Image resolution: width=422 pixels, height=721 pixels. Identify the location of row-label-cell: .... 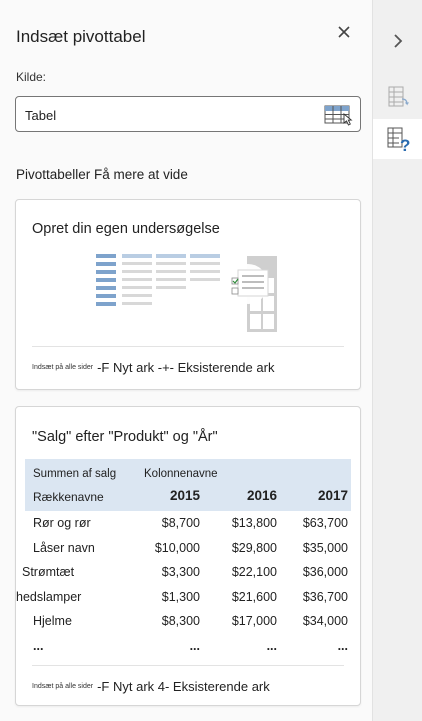
(38, 645).